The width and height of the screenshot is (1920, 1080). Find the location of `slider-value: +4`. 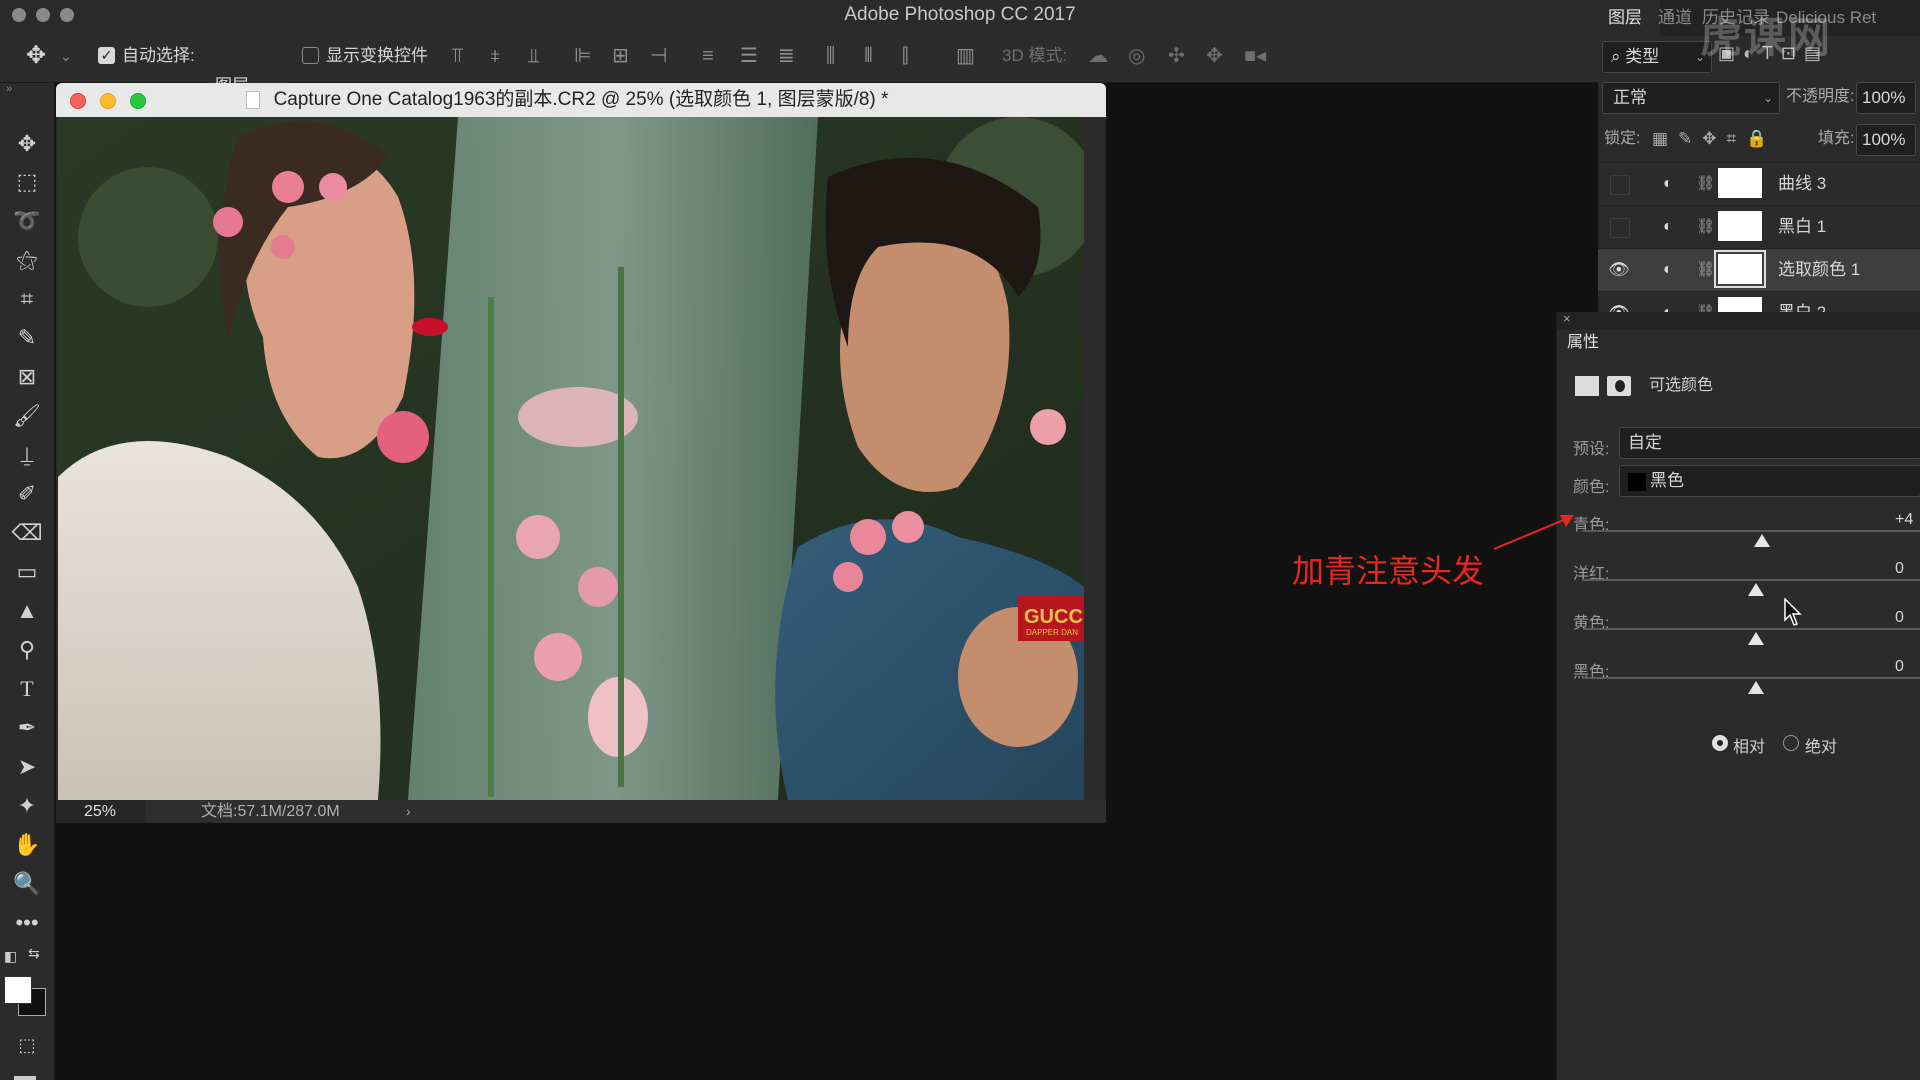

slider-value: +4 is located at coordinates (1904, 520).